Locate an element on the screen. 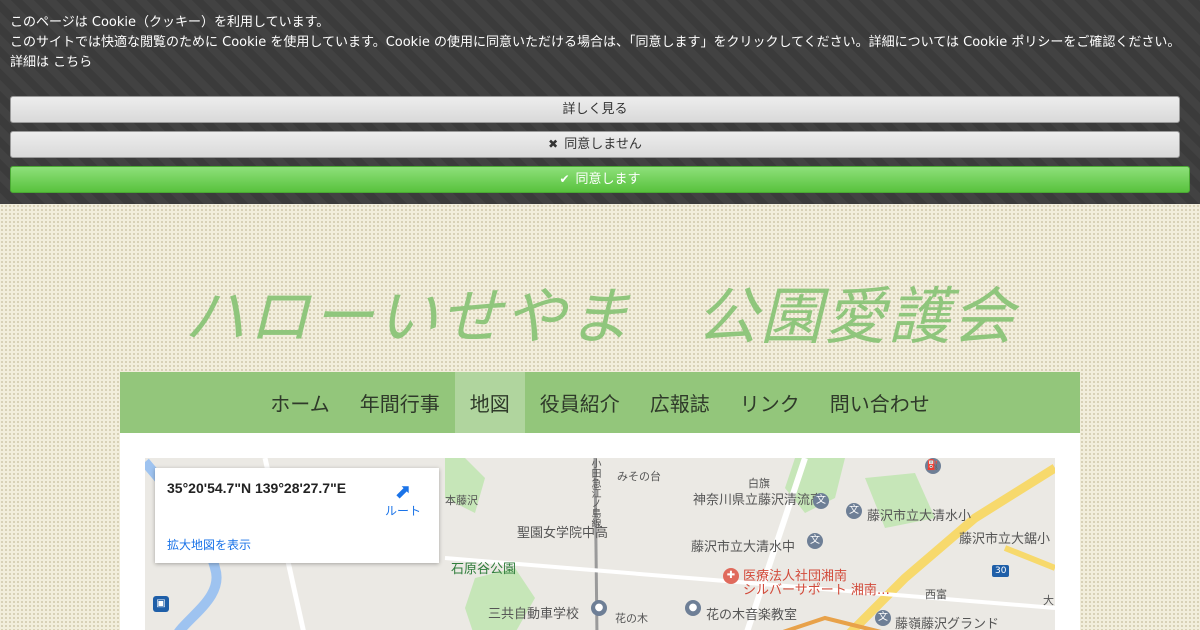 The height and width of the screenshot is (630, 1200). cookie-line-1: このページは Cookie（クッキー）を利用しています。 is located at coordinates (170, 22).